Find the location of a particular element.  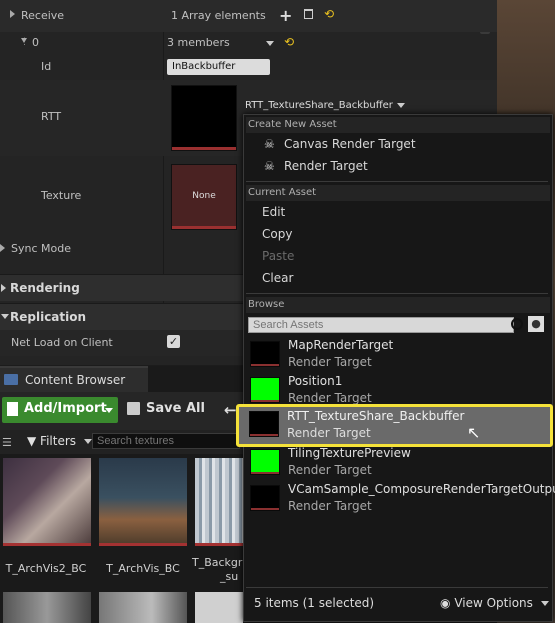

menu-item-label: Edit is located at coordinates (274, 212).